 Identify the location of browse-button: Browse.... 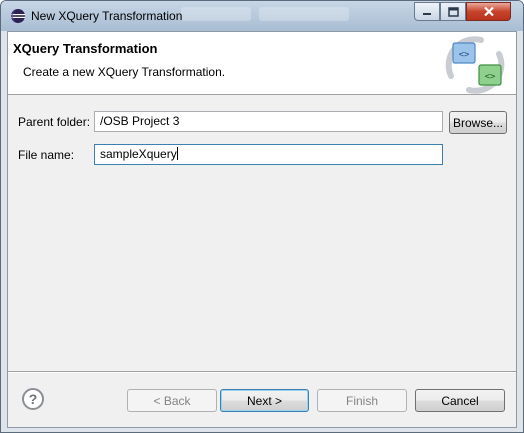
(478, 122).